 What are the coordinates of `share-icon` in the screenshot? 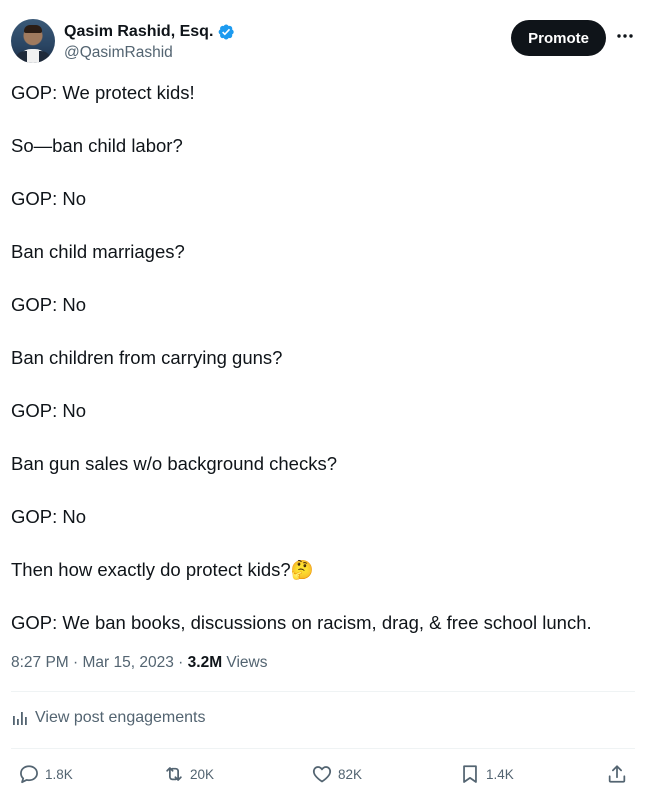 It's located at (617, 774).